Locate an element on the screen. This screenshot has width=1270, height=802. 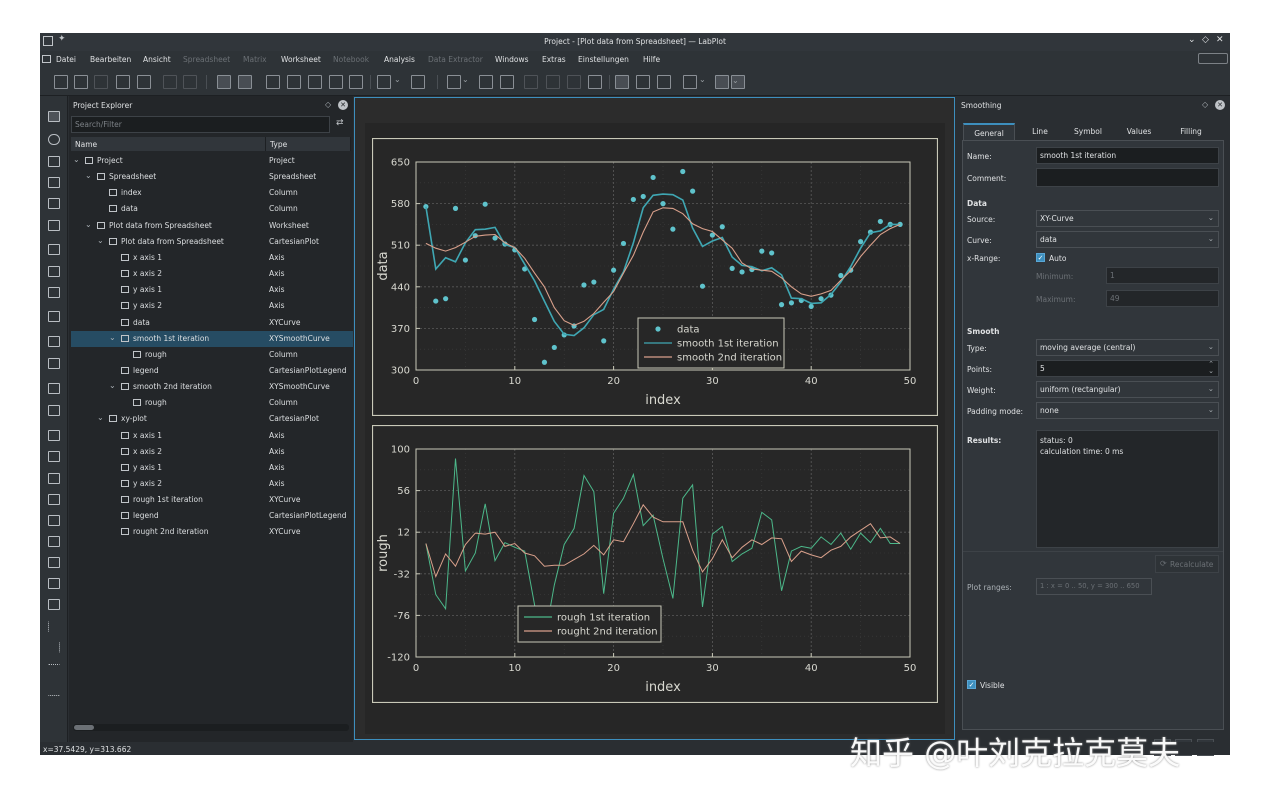
zoom-x-tool-icon is located at coordinates (54, 182).